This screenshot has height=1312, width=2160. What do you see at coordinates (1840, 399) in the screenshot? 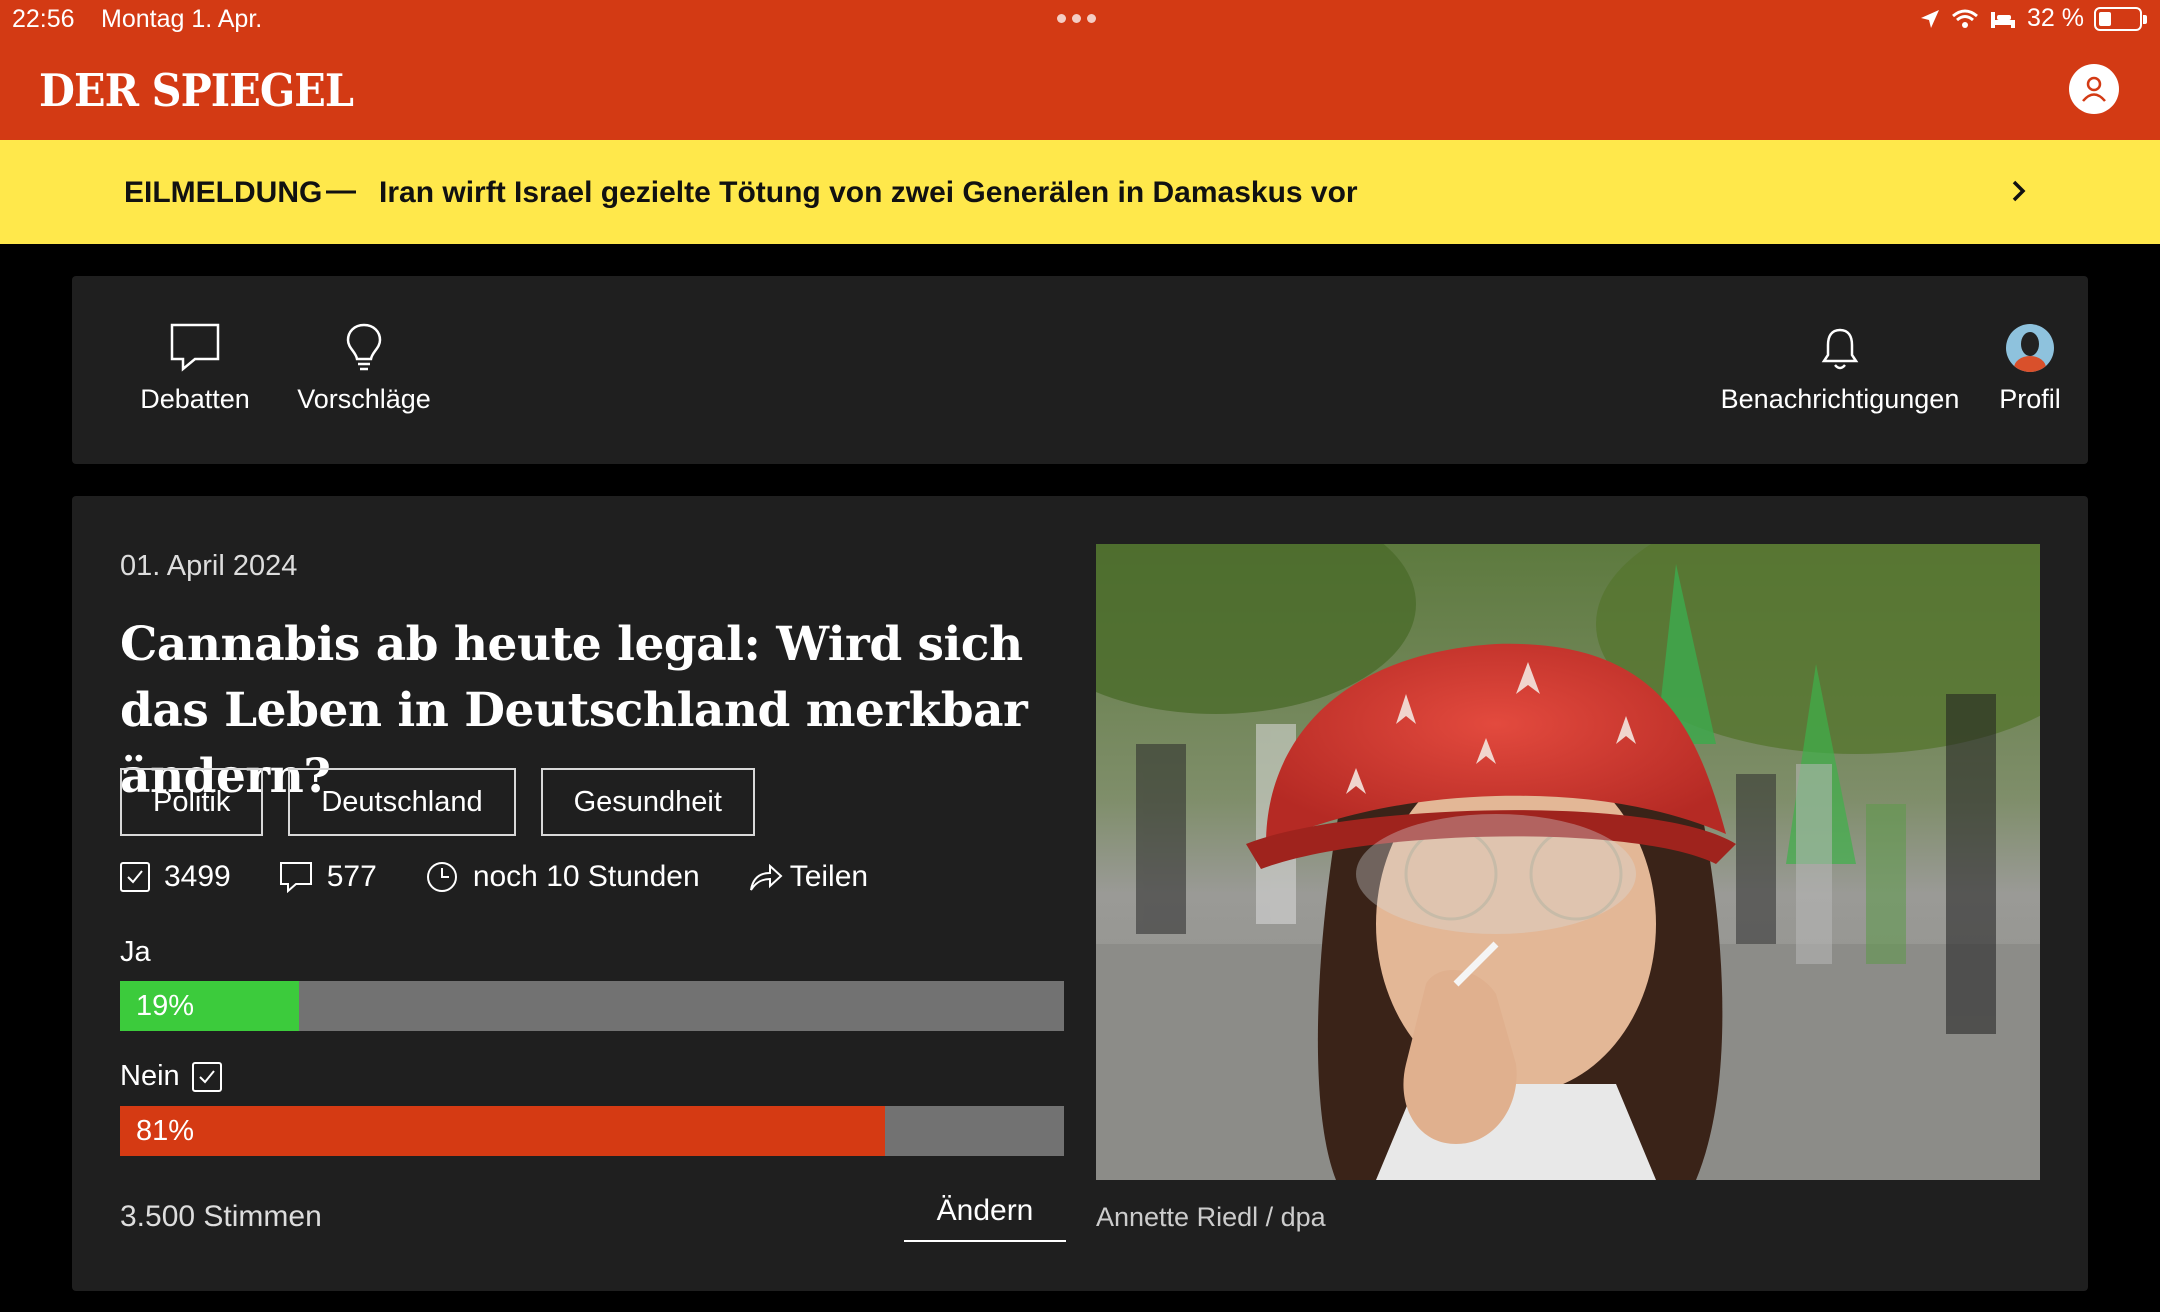
I see `nav-benachrichtigungen-label: Benachrichtigungen` at bounding box center [1840, 399].